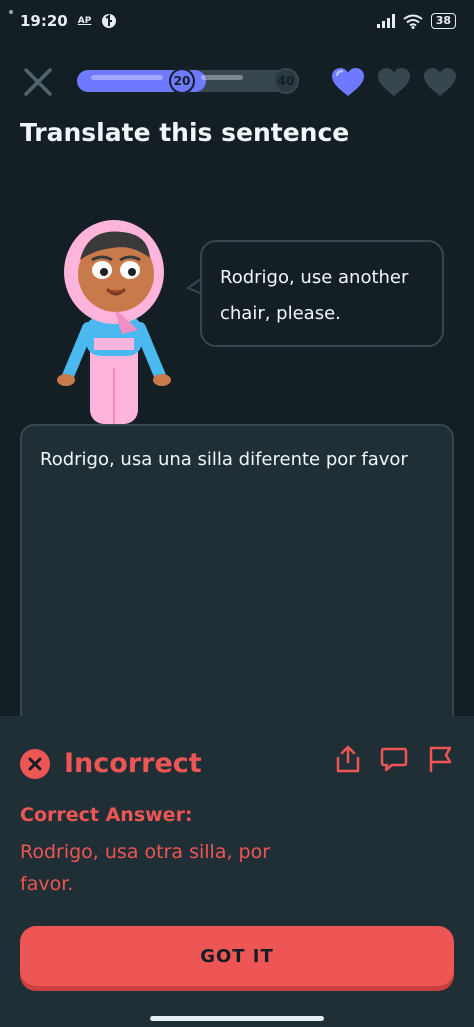 This screenshot has width=474, height=1027. What do you see at coordinates (133, 763) in the screenshot?
I see `feedback-status: Incorrect` at bounding box center [133, 763].